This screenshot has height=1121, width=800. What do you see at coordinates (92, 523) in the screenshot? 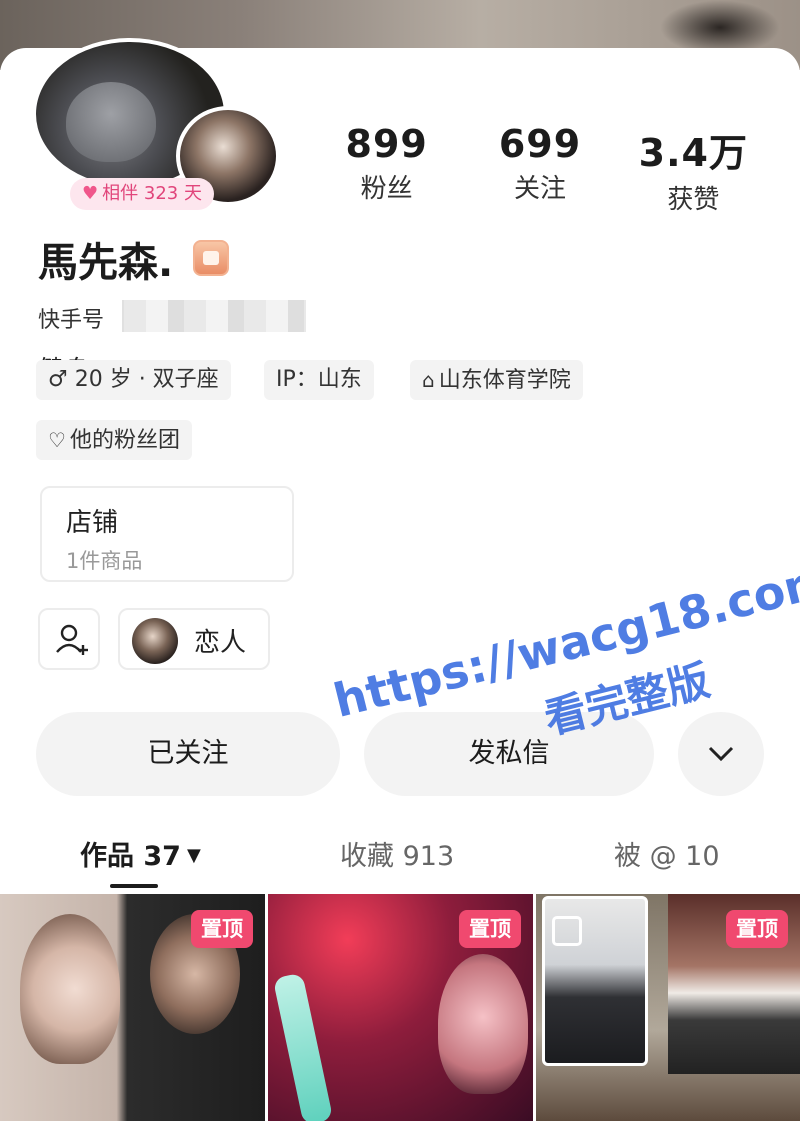
I see `shop-title: 店铺` at bounding box center [92, 523].